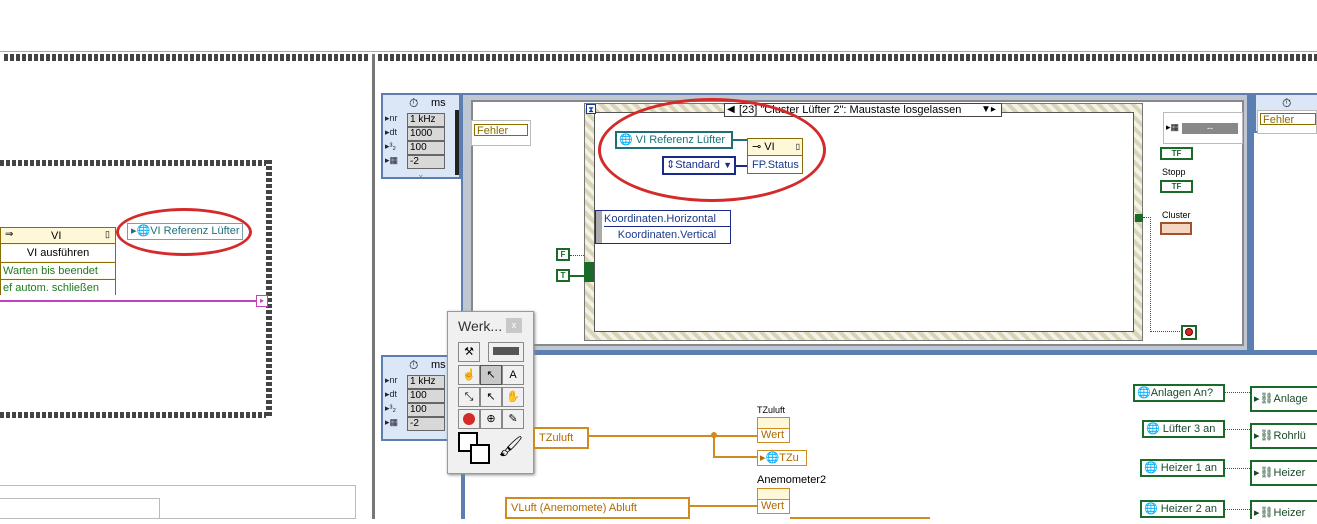 The width and height of the screenshot is (1317, 524). What do you see at coordinates (1183, 429) in the screenshot?
I see `luefter3-control: 🌐 Lüfter 3 an` at bounding box center [1183, 429].